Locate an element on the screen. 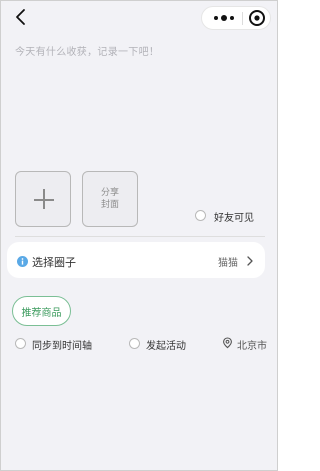 The image size is (320, 471). sync-timeline-option: 同步到时间轴 is located at coordinates (60, 343).